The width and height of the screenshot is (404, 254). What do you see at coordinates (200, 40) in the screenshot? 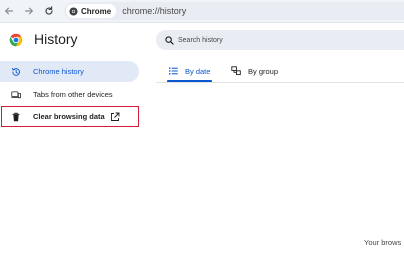
I see `search-input: Search history` at bounding box center [200, 40].